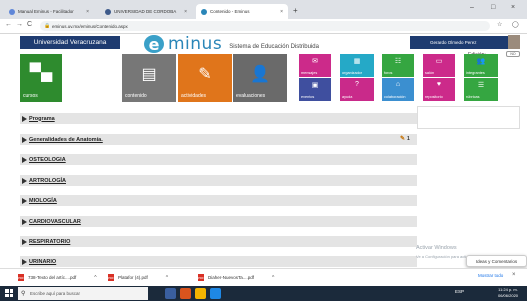 The width and height of the screenshot is (527, 301). What do you see at coordinates (70, 42) in the screenshot?
I see `university-banner: Universidad Veracruzana` at bounding box center [70, 42].